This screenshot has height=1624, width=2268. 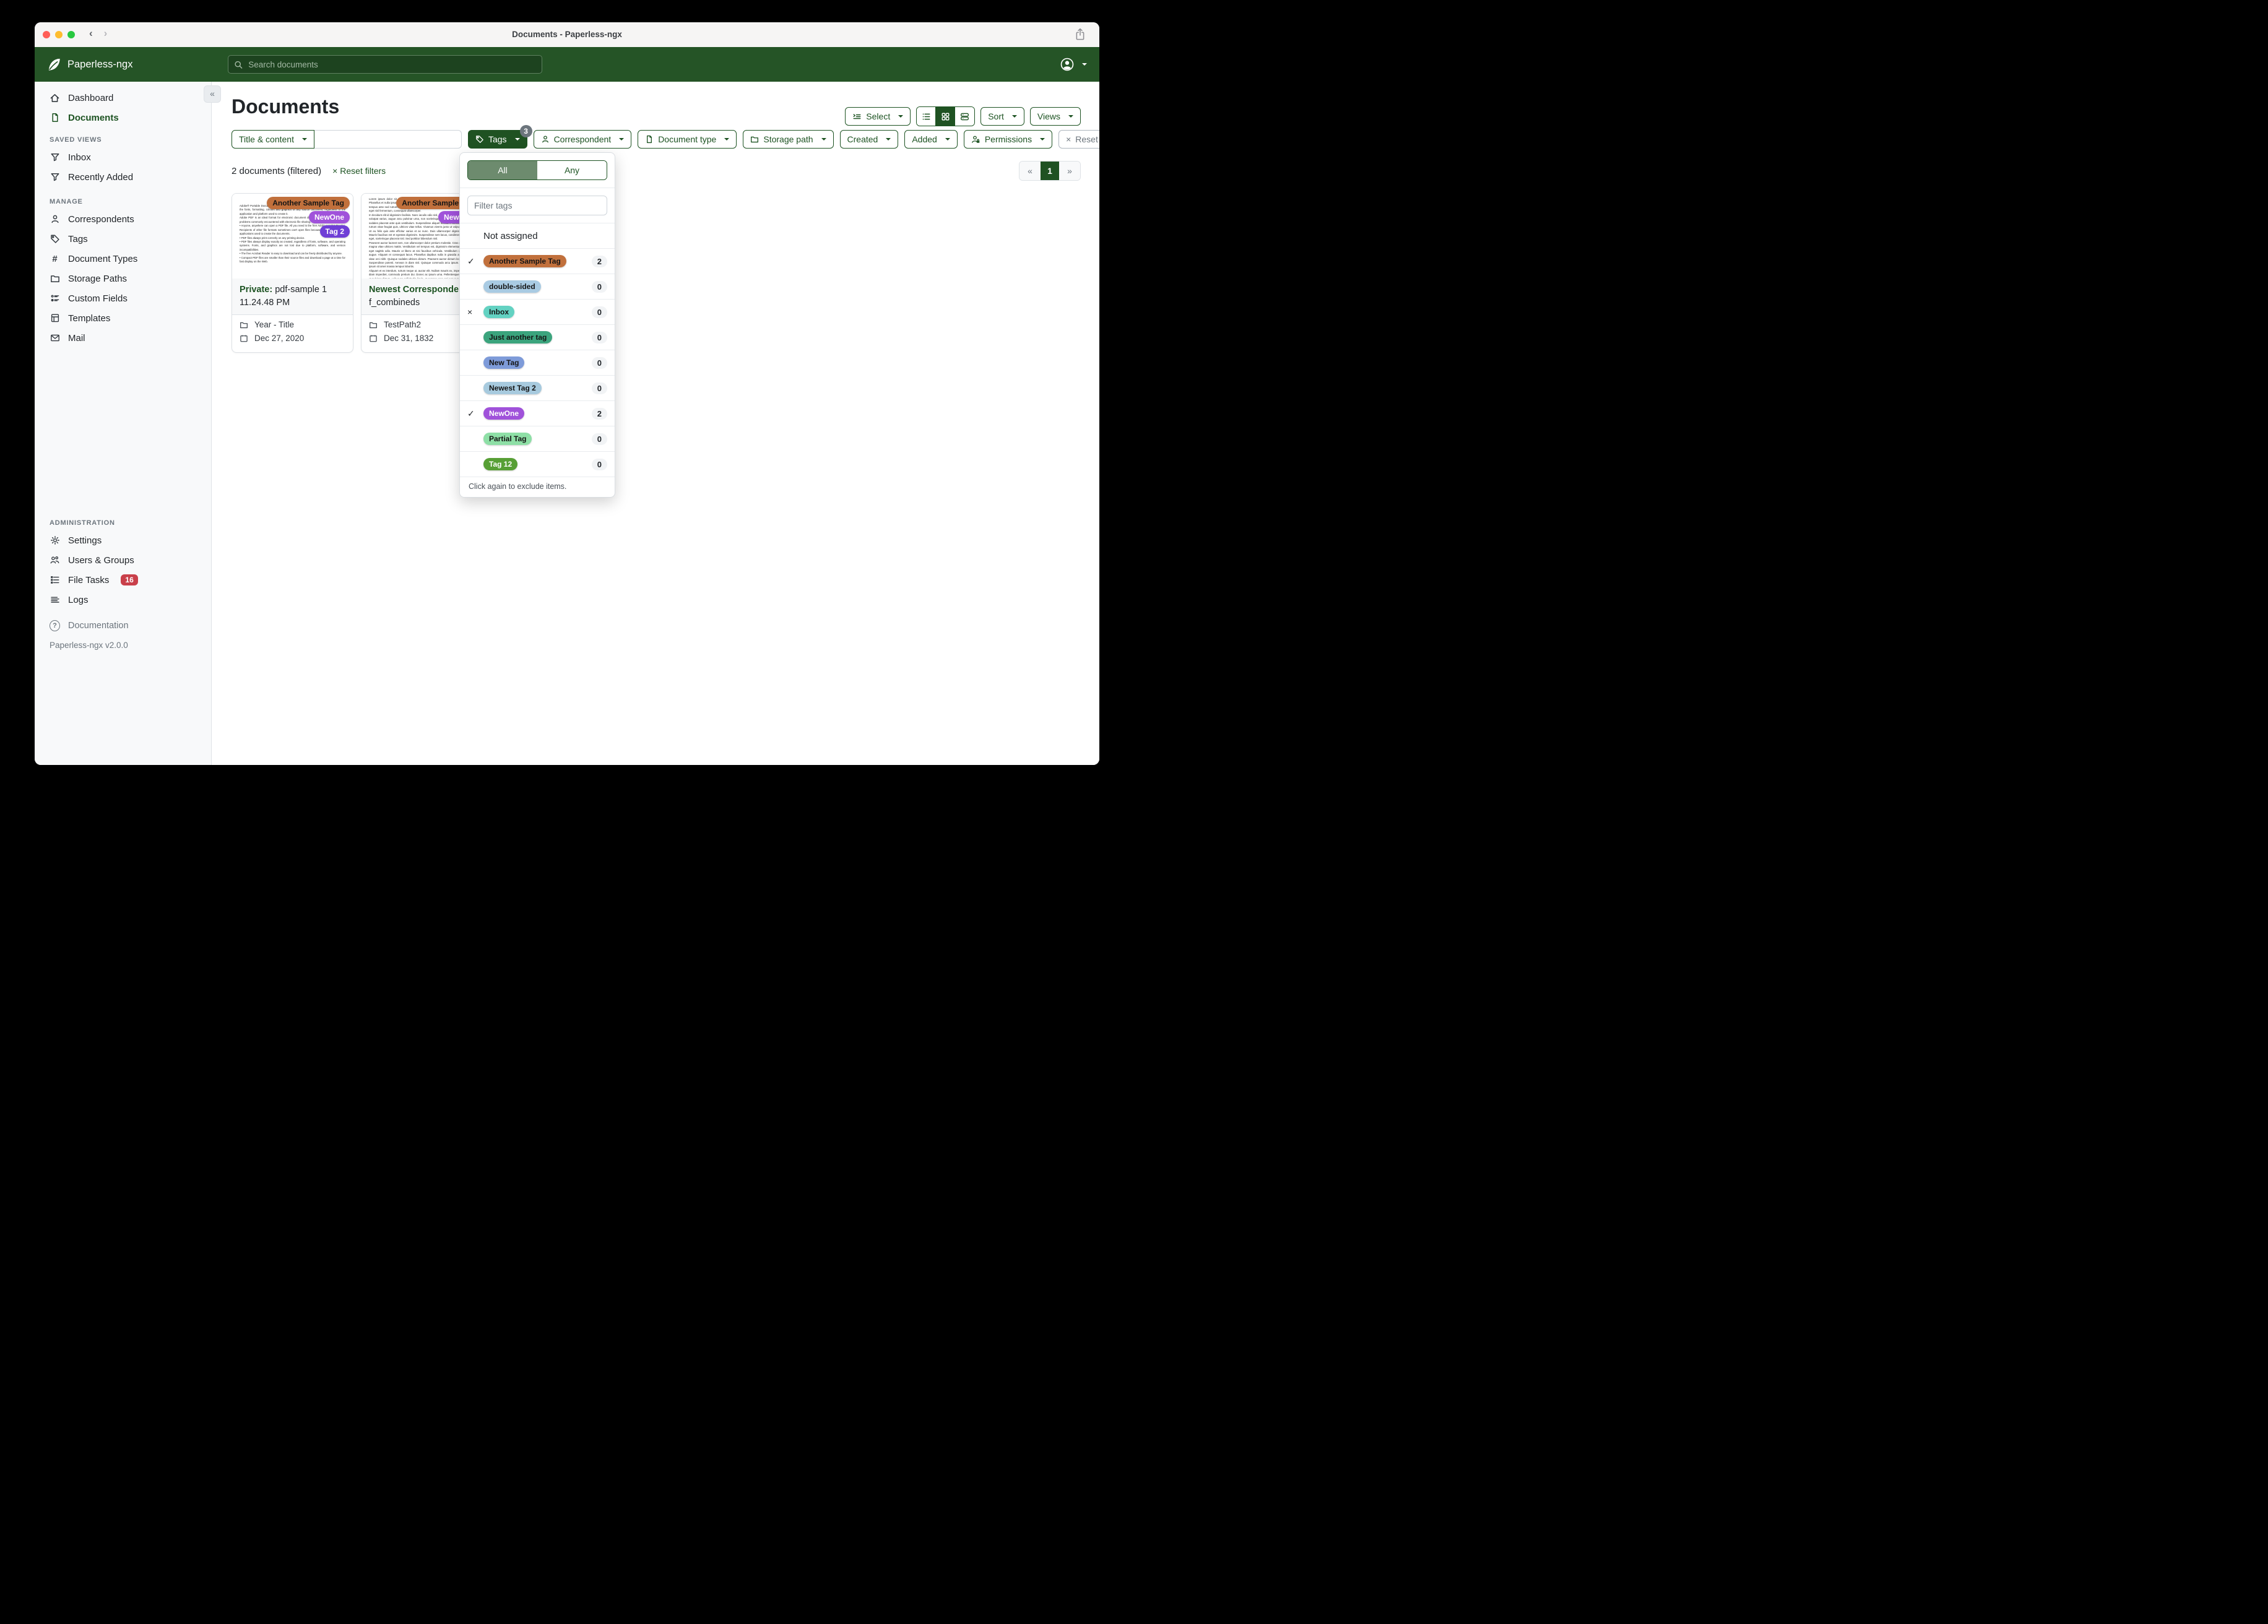 I want to click on list-view-button, so click(x=927, y=116).